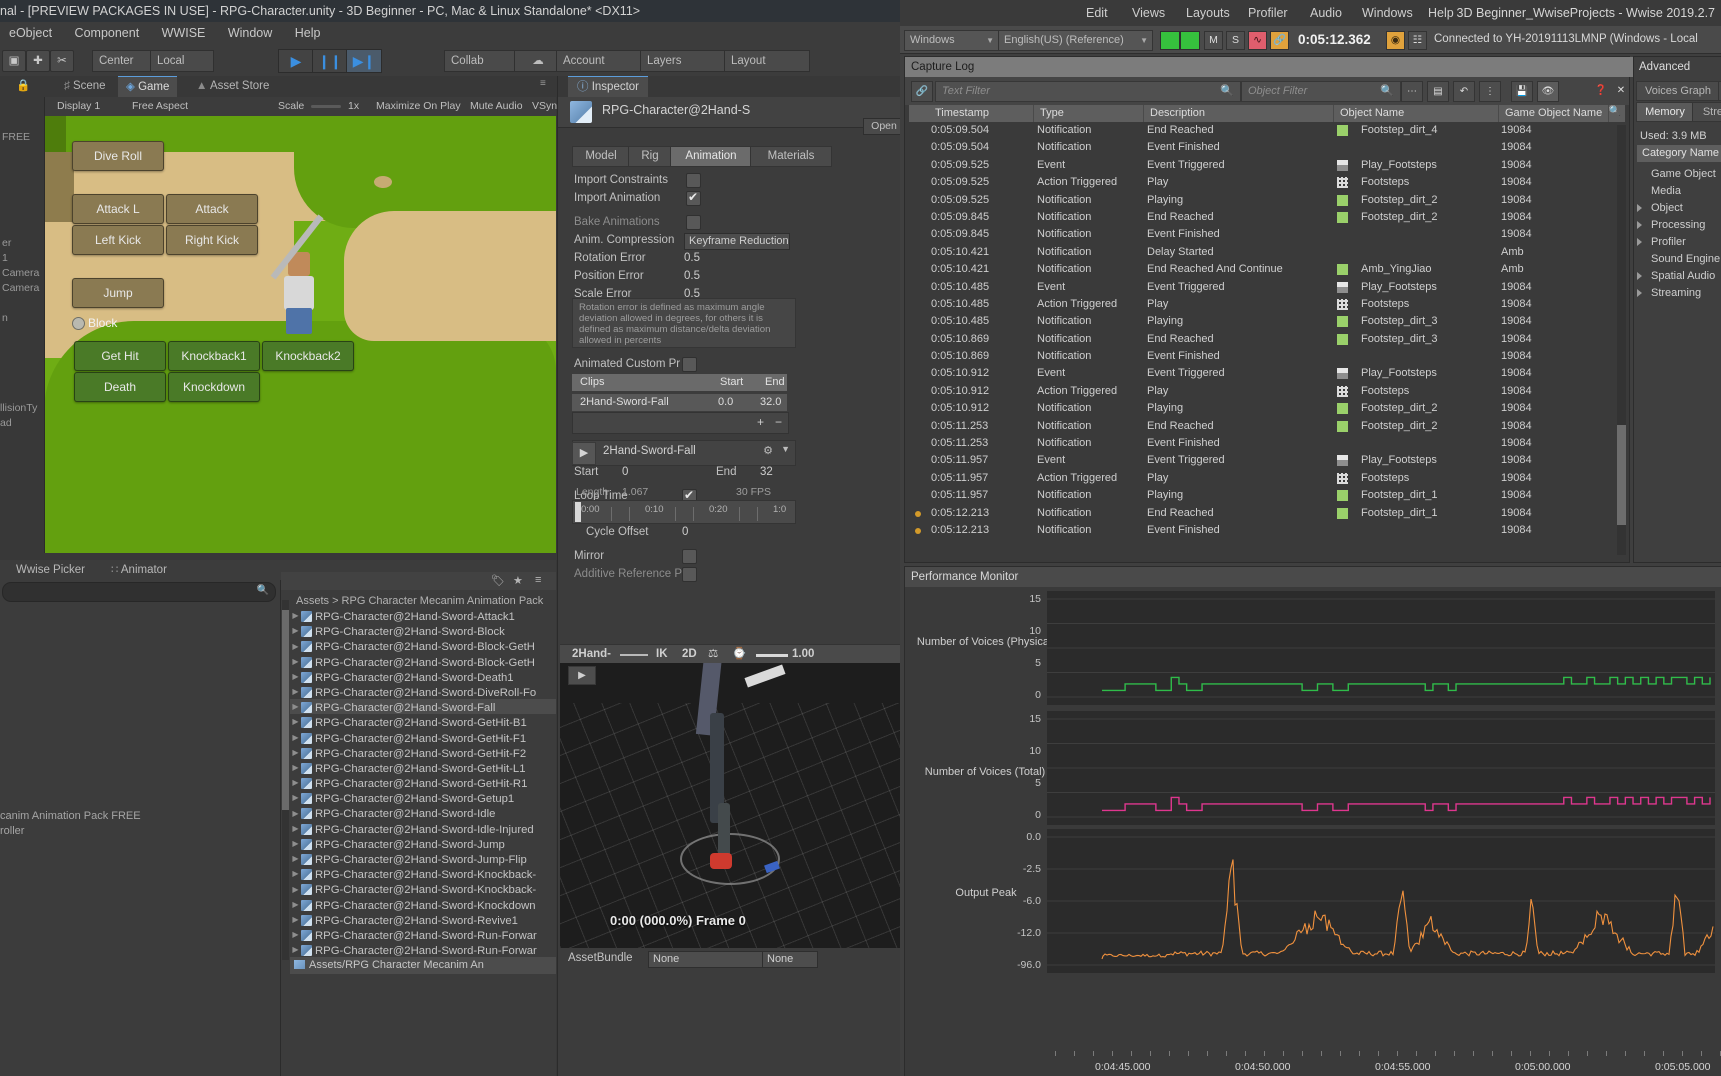 This screenshot has height=1076, width=1721. I want to click on tab-voices-graph: Voices Graph, so click(1678, 91).